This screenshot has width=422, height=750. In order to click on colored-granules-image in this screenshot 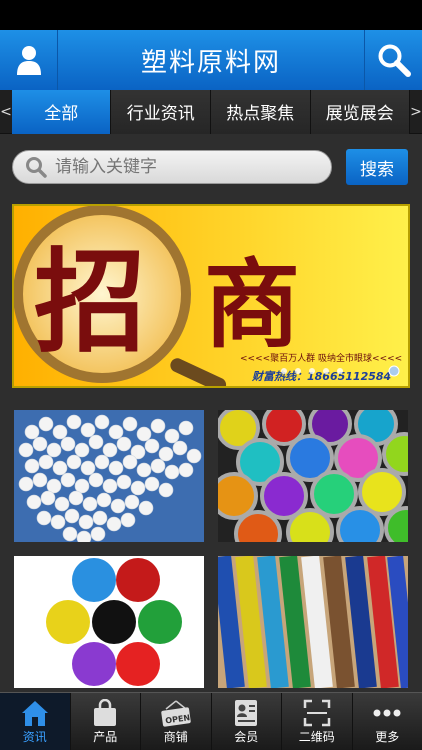, I will do `click(109, 622)`.